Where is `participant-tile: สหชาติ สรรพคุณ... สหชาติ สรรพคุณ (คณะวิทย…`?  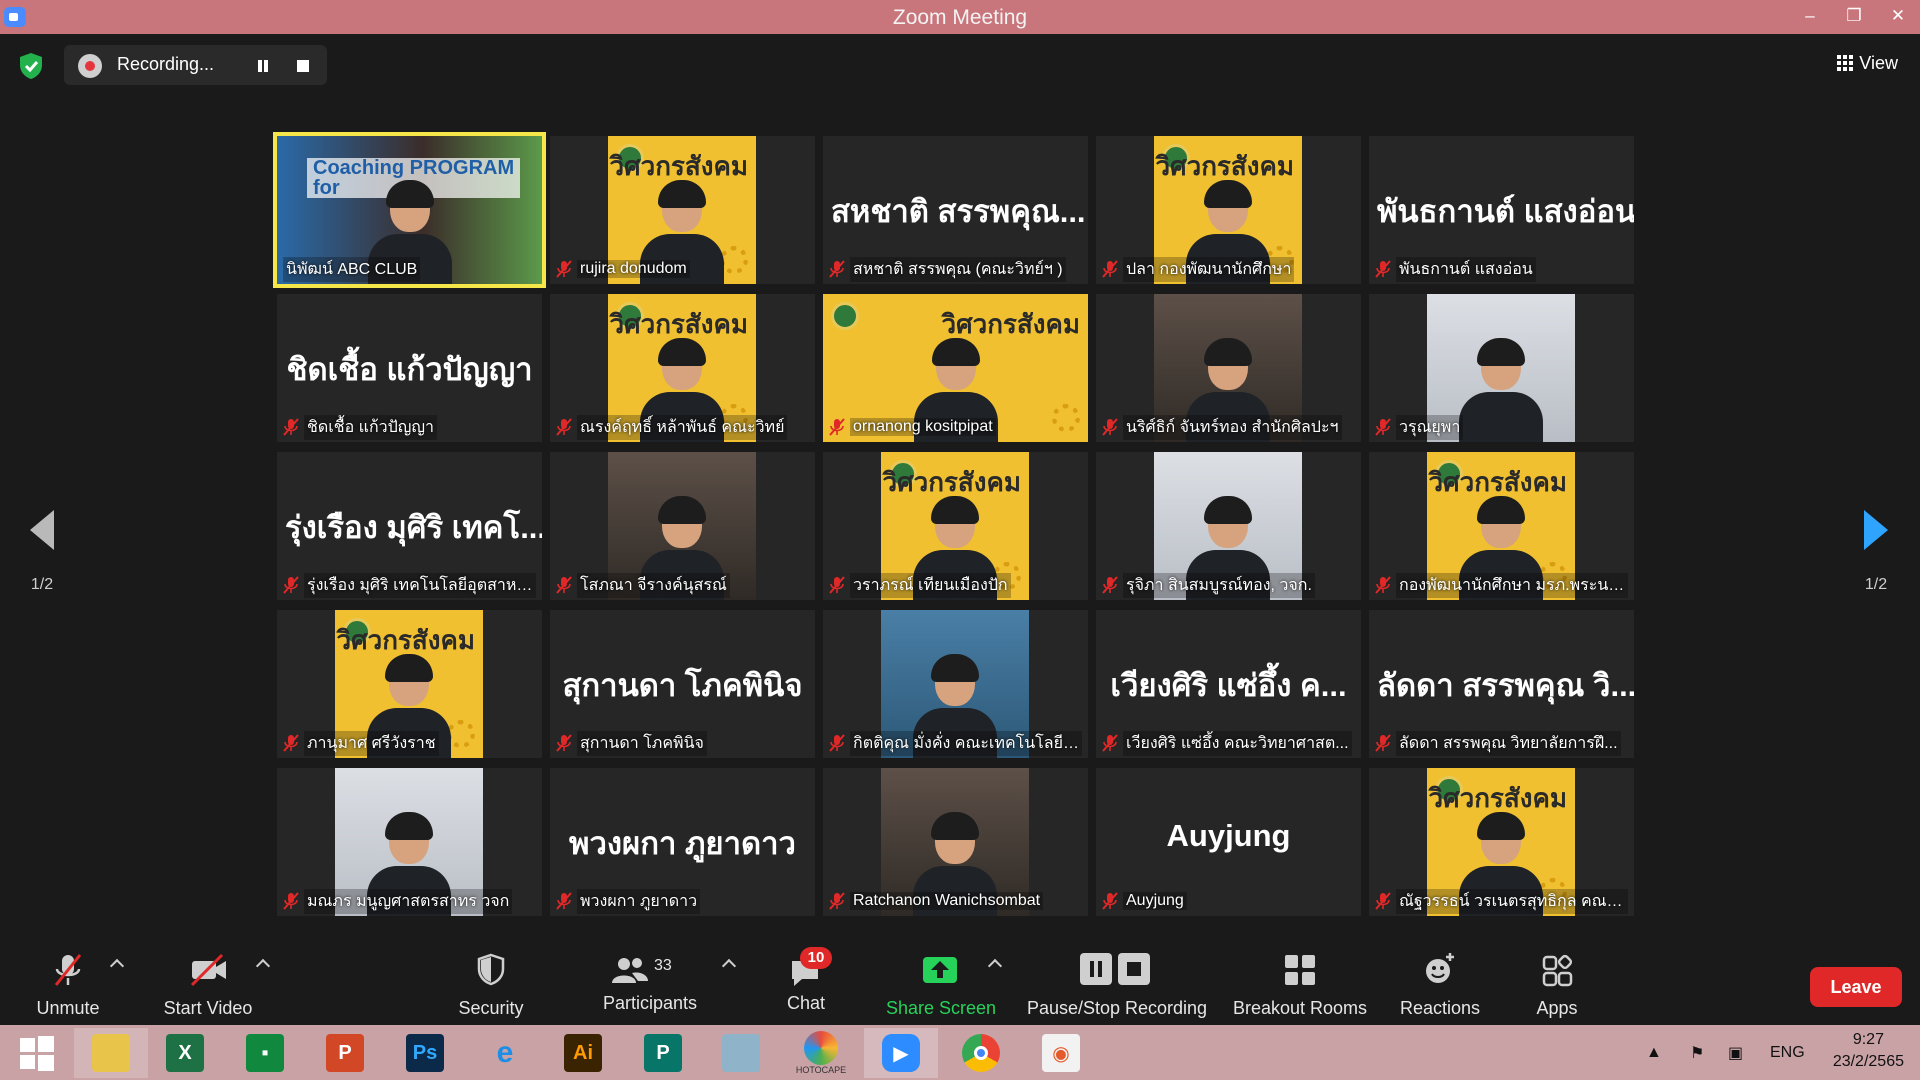
participant-tile: สหชาติ สรรพคุณ... สหชาติ สรรพคุณ (คณะวิทย… is located at coordinates (955, 210).